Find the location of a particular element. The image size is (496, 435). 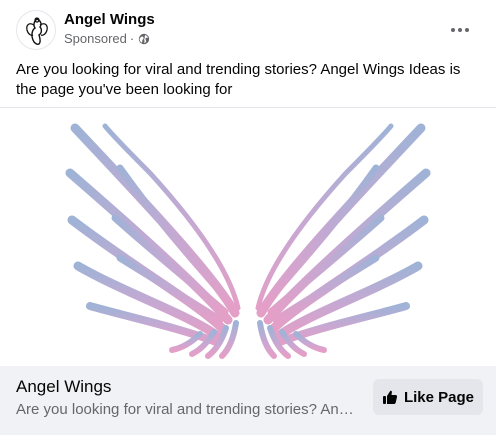

post-header: Angel Wings Sponsored · is located at coordinates (249, 30).